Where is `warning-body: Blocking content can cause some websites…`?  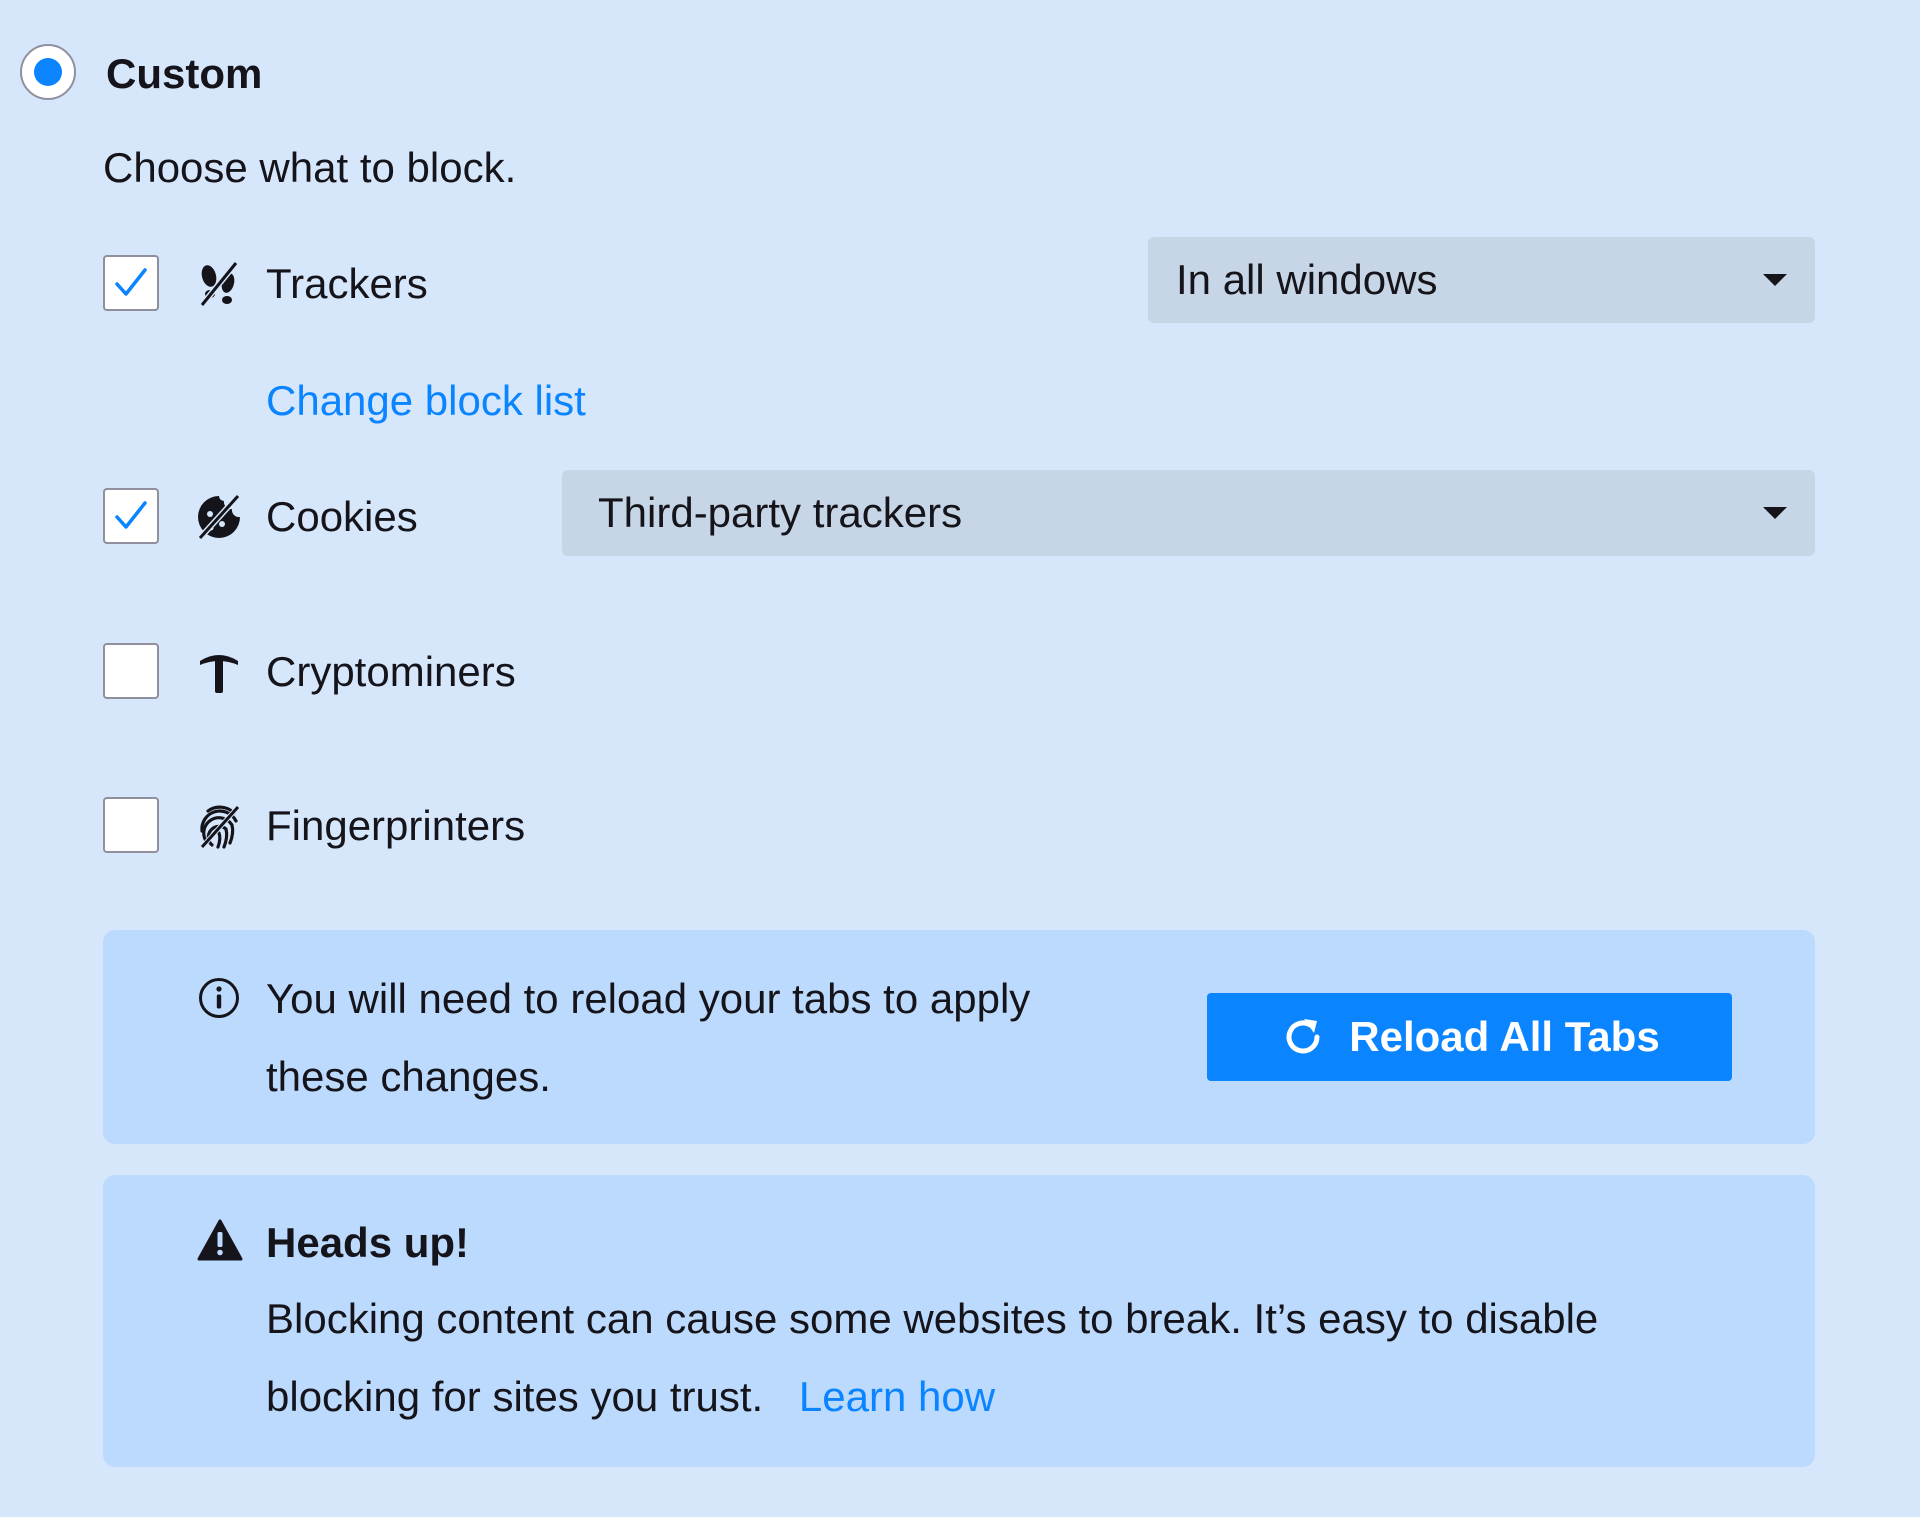 warning-body: Blocking content can cause some websites… is located at coordinates (932, 1358).